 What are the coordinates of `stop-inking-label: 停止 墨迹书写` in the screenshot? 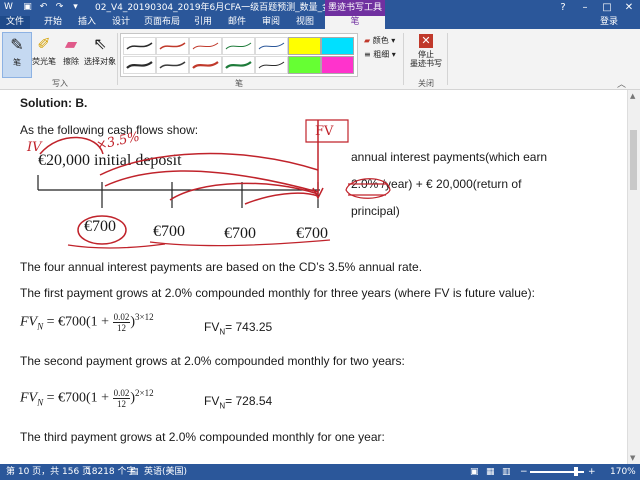 It's located at (426, 59).